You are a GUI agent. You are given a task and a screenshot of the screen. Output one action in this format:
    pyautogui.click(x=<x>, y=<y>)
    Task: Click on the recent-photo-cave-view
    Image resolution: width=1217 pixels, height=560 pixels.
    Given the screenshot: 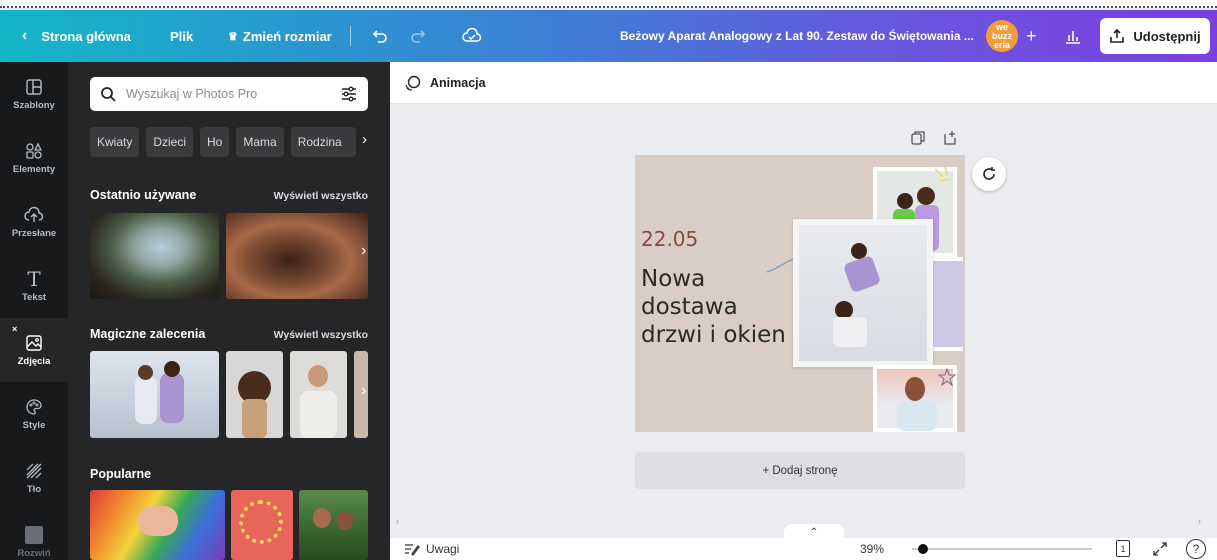 What is the action you would take?
    pyautogui.click(x=154, y=256)
    